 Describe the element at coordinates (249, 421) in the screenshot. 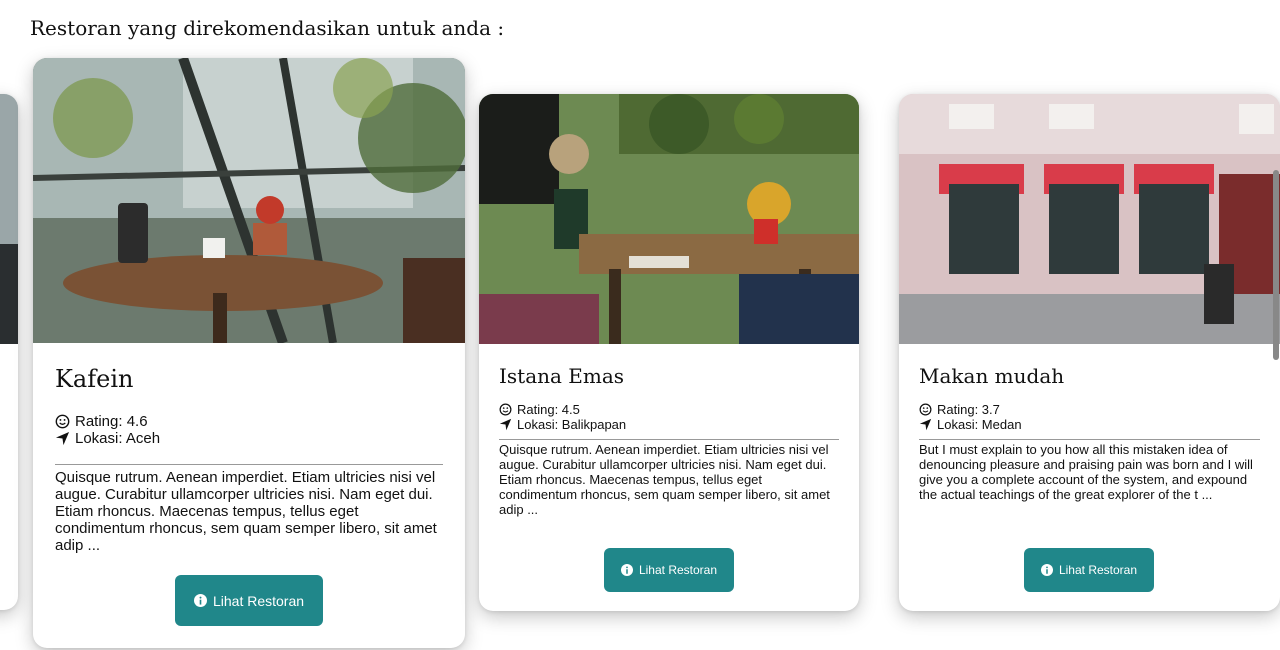

I see `rating-row: Rating: 4.6` at that location.